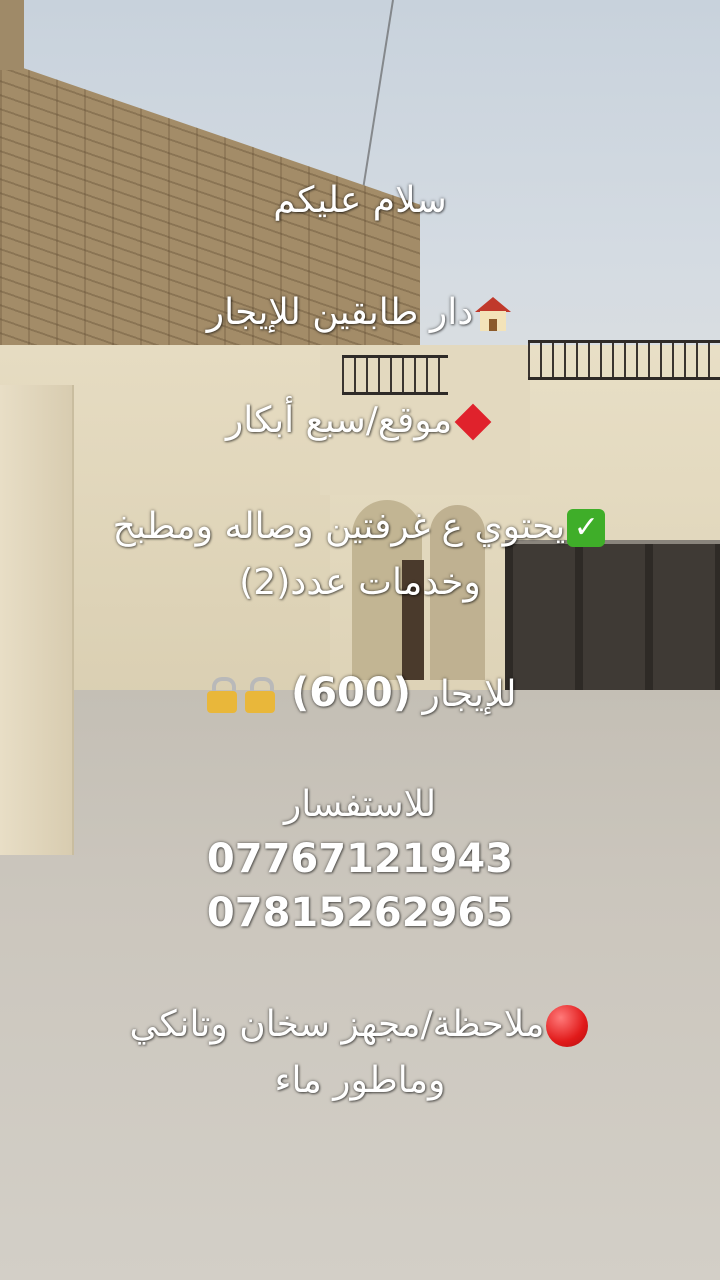 The image size is (720, 1280). What do you see at coordinates (360, 913) in the screenshot?
I see `phone-number-2: 07815262965` at bounding box center [360, 913].